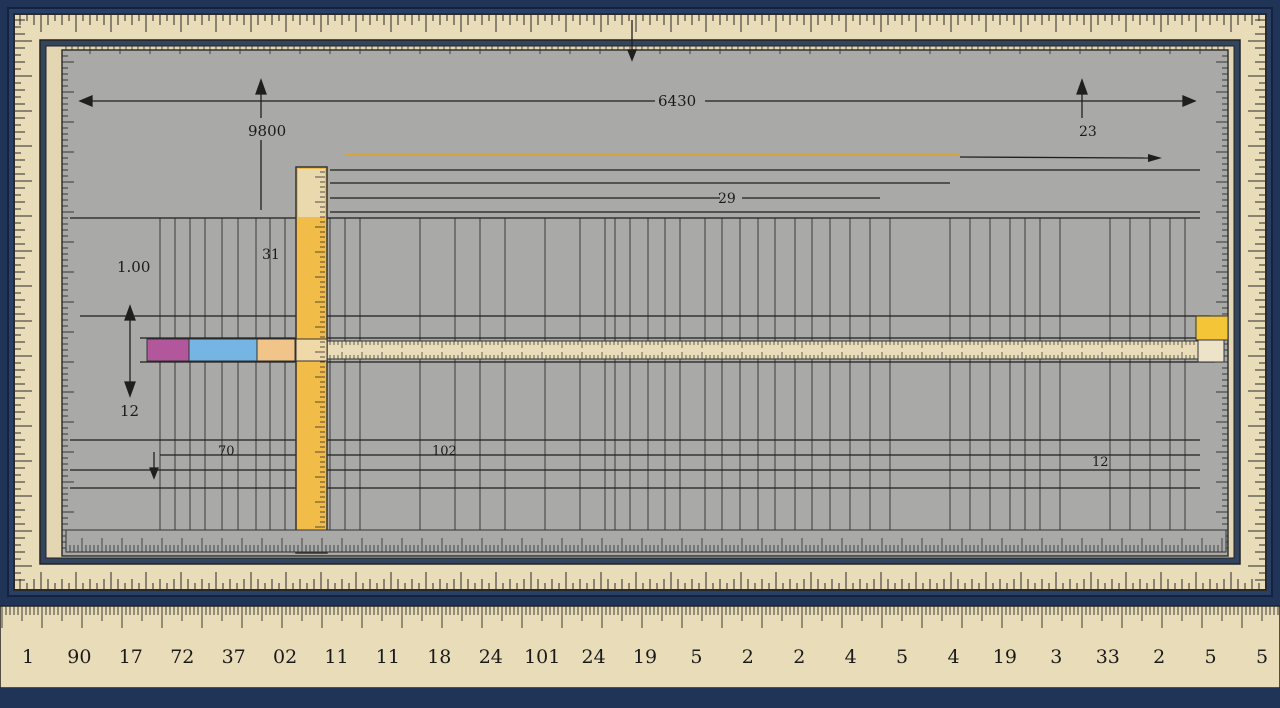 This screenshot has height=708, width=1280. I want to click on bottom-scale-label: 18, so click(439, 657).